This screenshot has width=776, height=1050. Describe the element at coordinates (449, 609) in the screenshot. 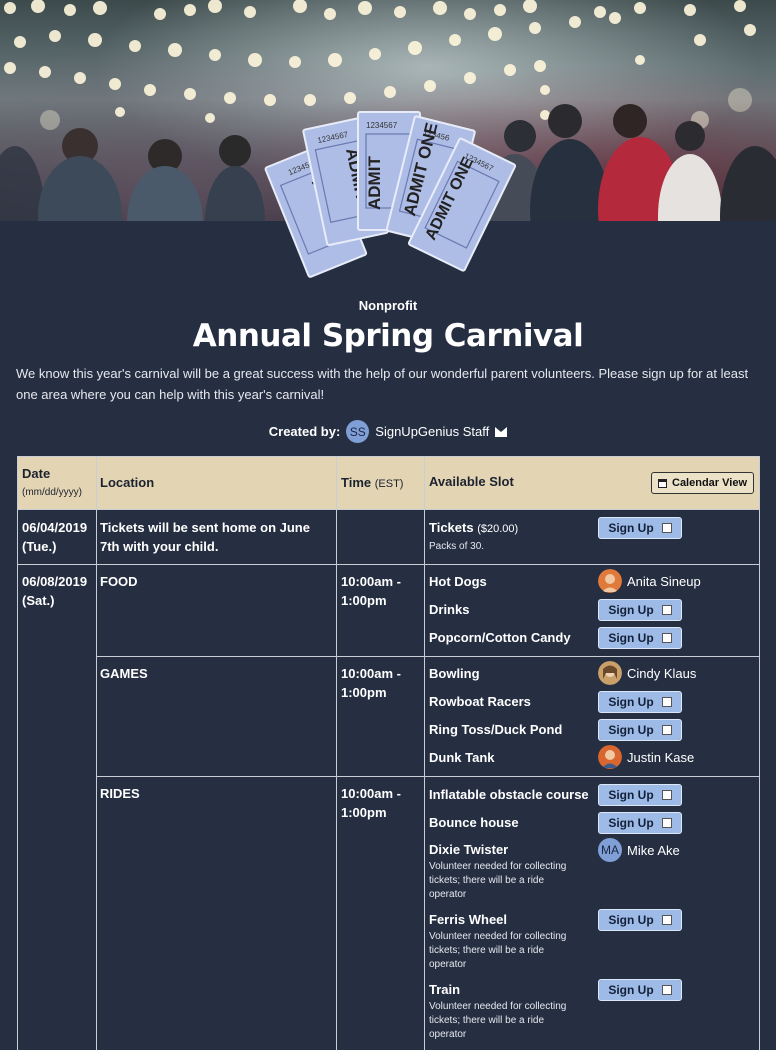

I see `slot-drinks: Drinks` at that location.